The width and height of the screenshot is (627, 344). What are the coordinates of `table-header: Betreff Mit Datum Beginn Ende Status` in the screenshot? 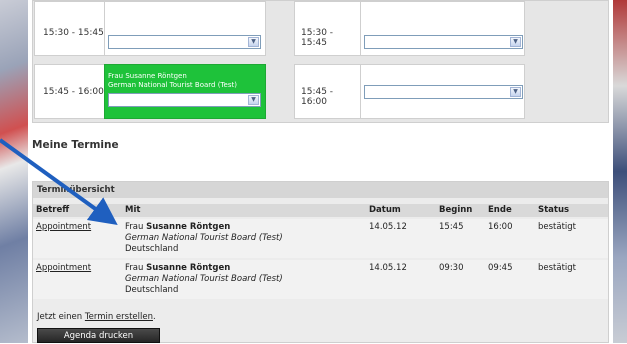 It's located at (320, 210).